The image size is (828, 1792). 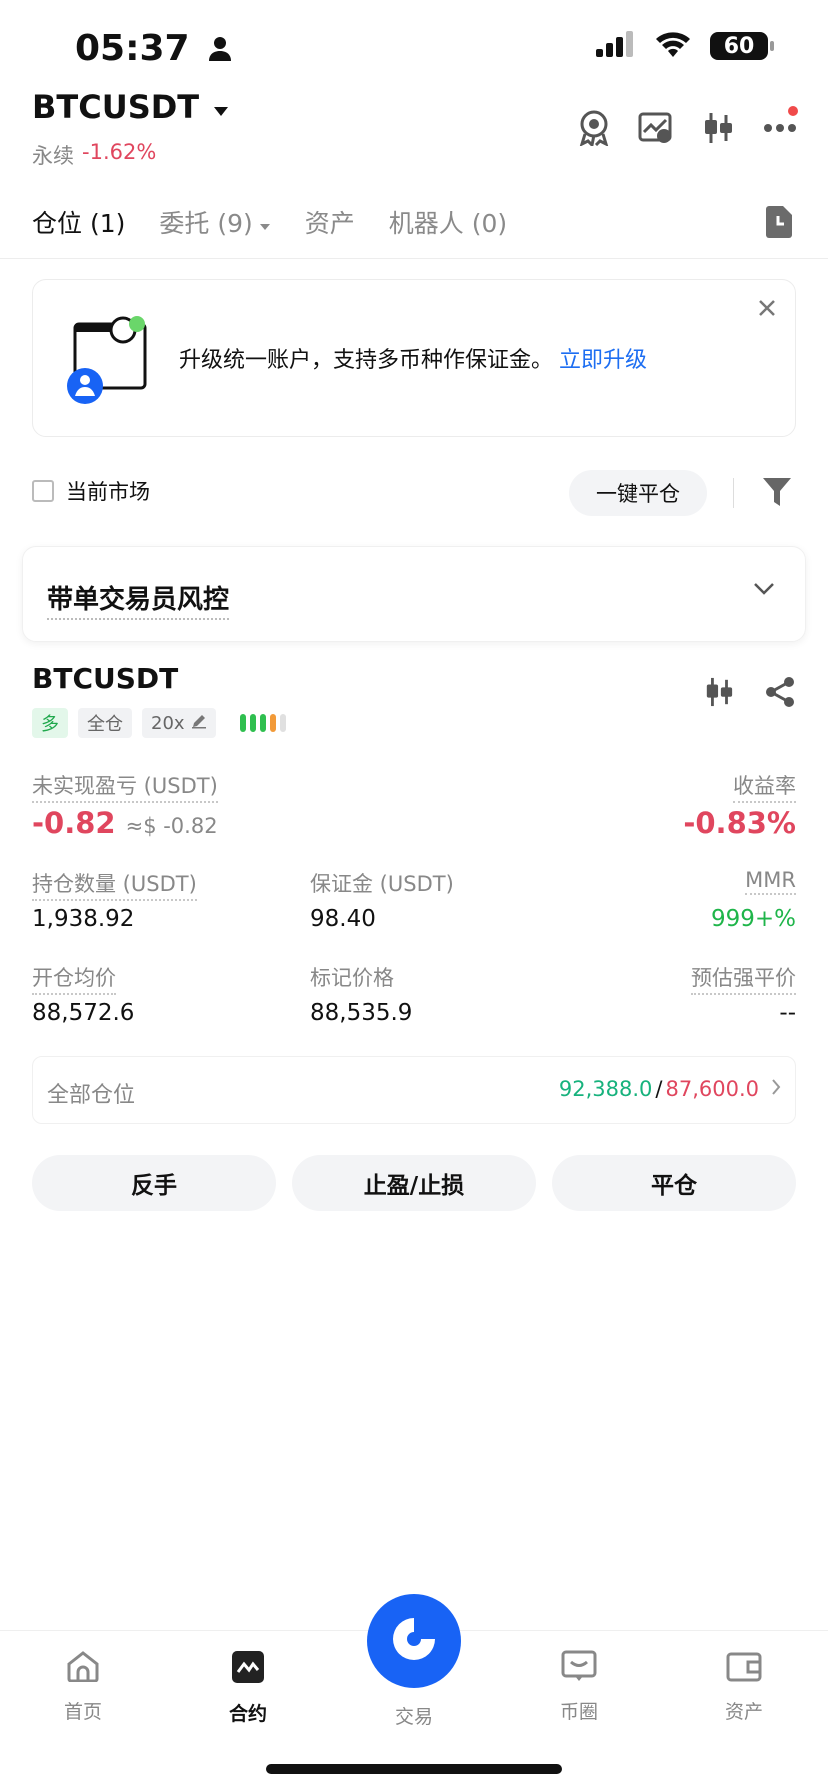 I want to click on nav-community-label: 币圈, so click(x=578, y=1712).